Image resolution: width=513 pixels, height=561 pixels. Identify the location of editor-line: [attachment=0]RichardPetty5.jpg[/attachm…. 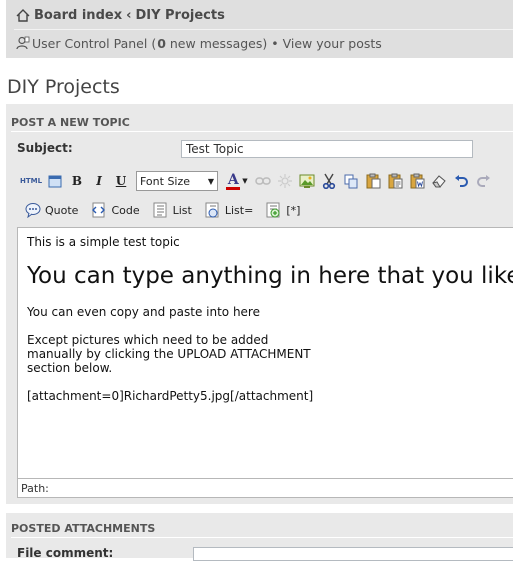
(170, 396).